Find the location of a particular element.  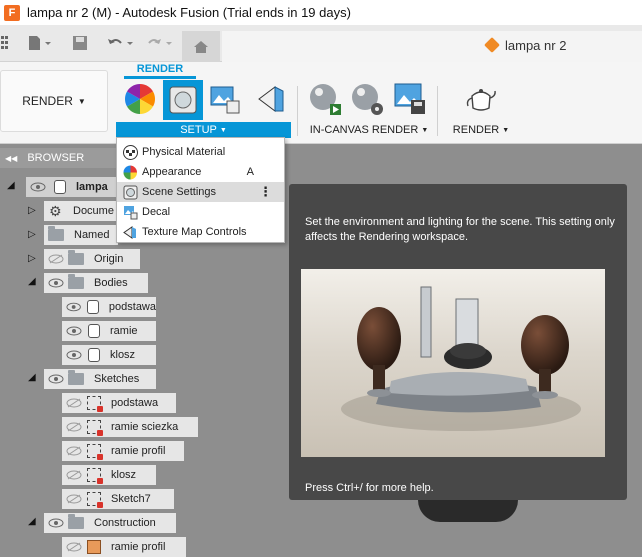

in-canvas-render-group-label: IN-CANVAS RENDER is located at coordinates (364, 130).